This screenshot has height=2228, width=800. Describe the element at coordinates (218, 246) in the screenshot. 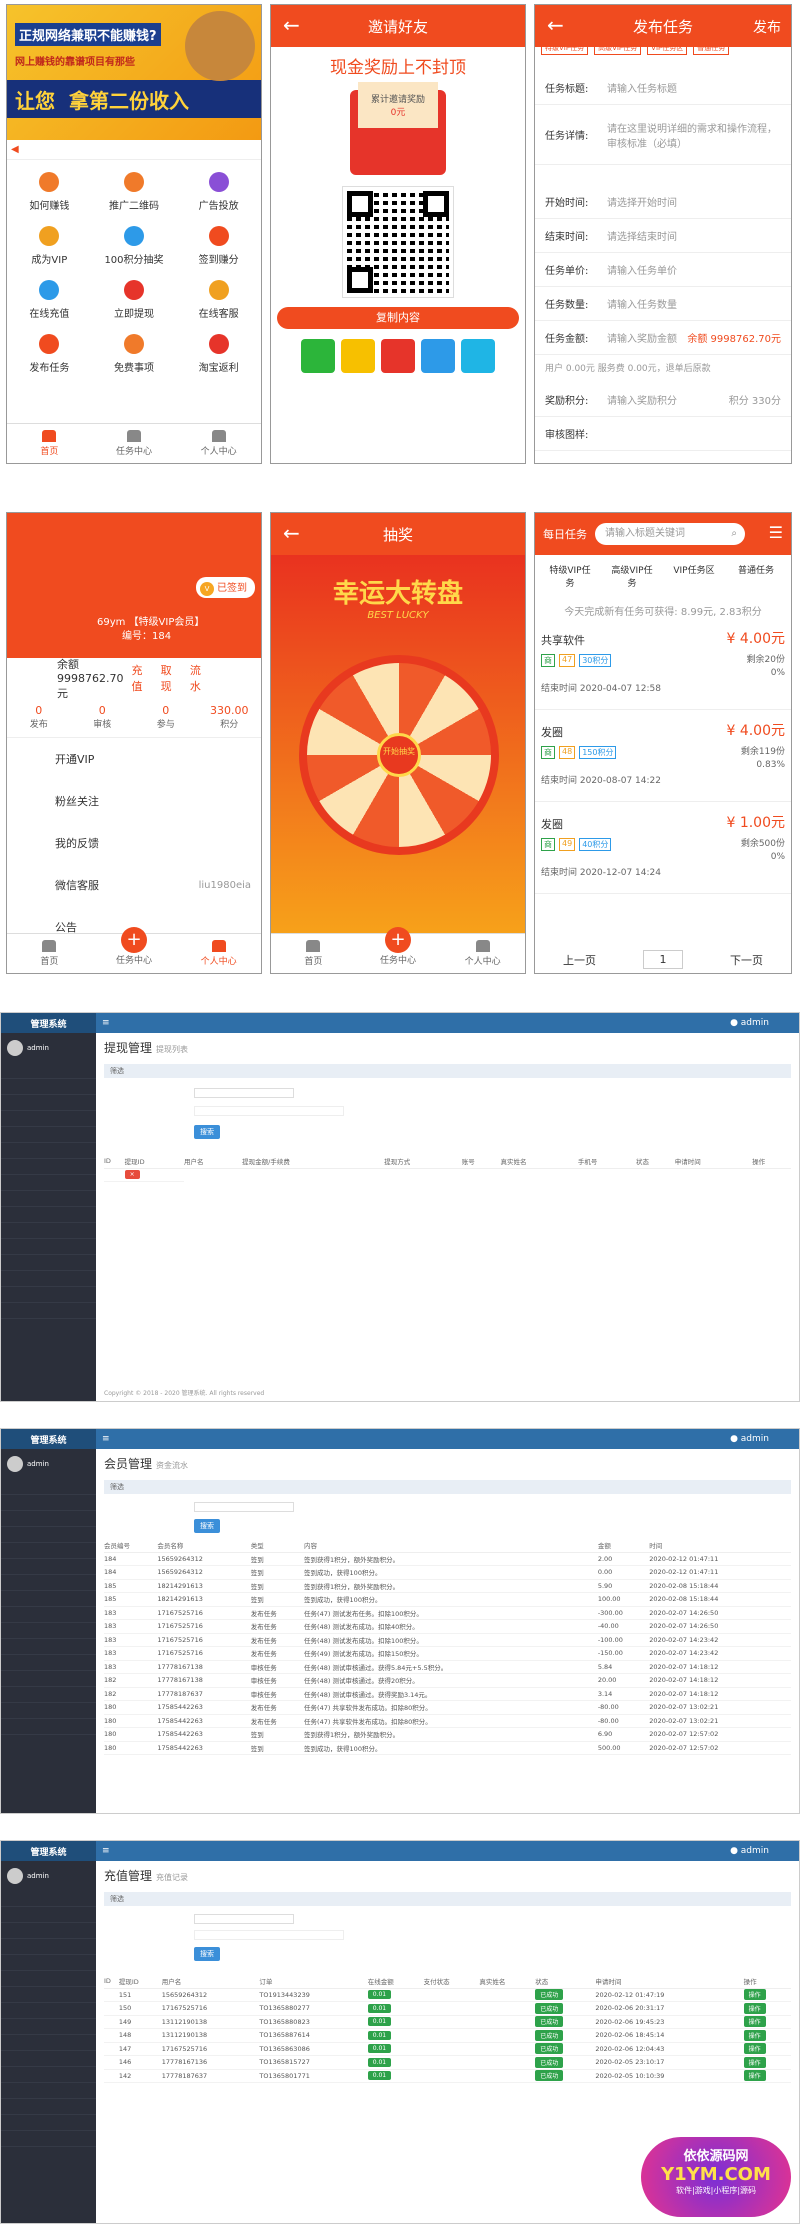

I see `grid-item: 签到赚分` at that location.